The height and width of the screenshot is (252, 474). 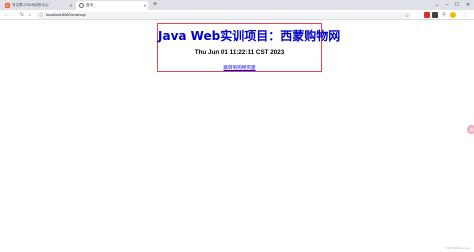 What do you see at coordinates (14, 15) in the screenshot?
I see `forward-button: →` at bounding box center [14, 15].